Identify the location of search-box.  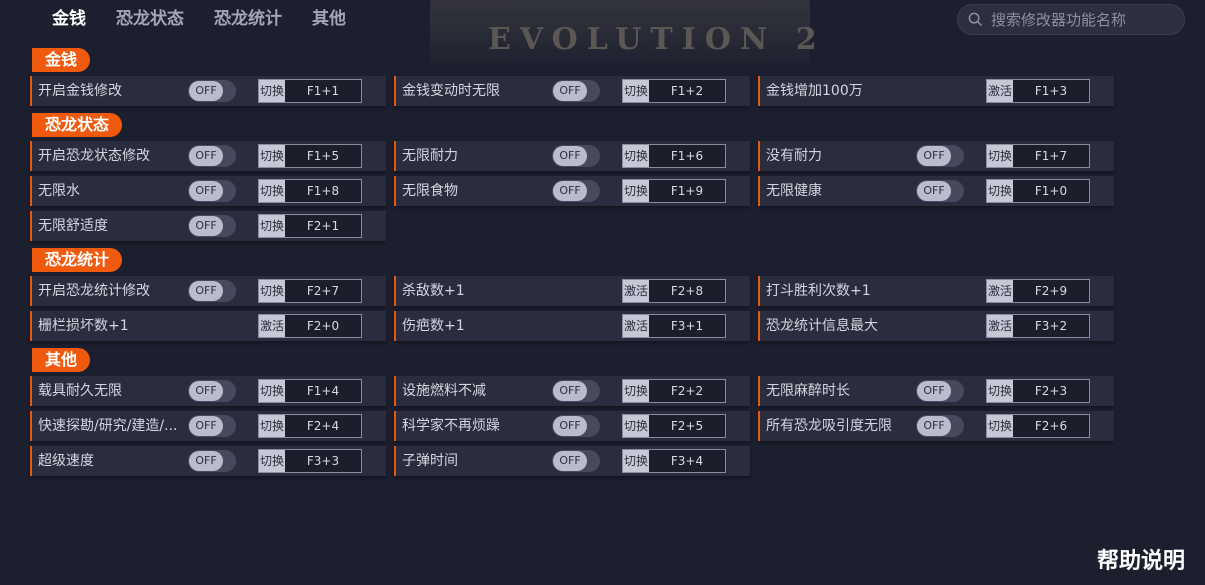
(1071, 19).